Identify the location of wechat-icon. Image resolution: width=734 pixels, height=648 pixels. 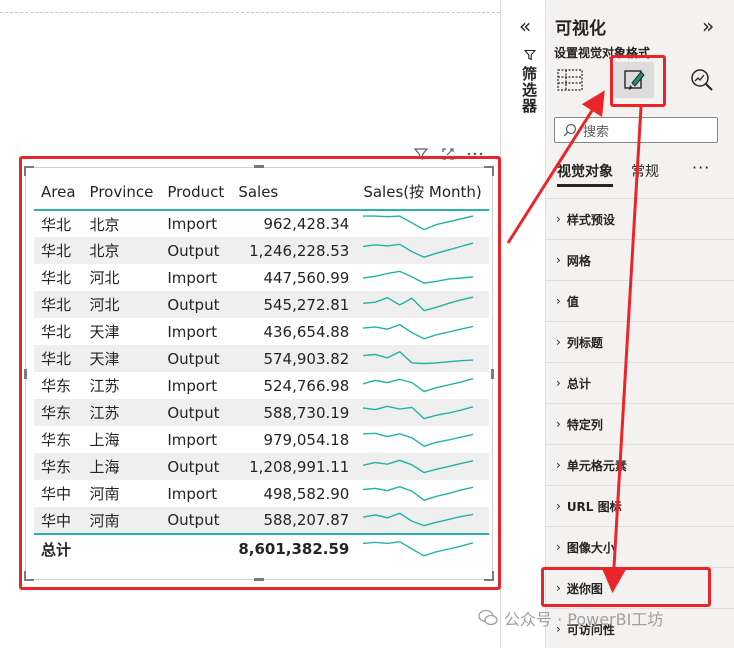
(488, 617).